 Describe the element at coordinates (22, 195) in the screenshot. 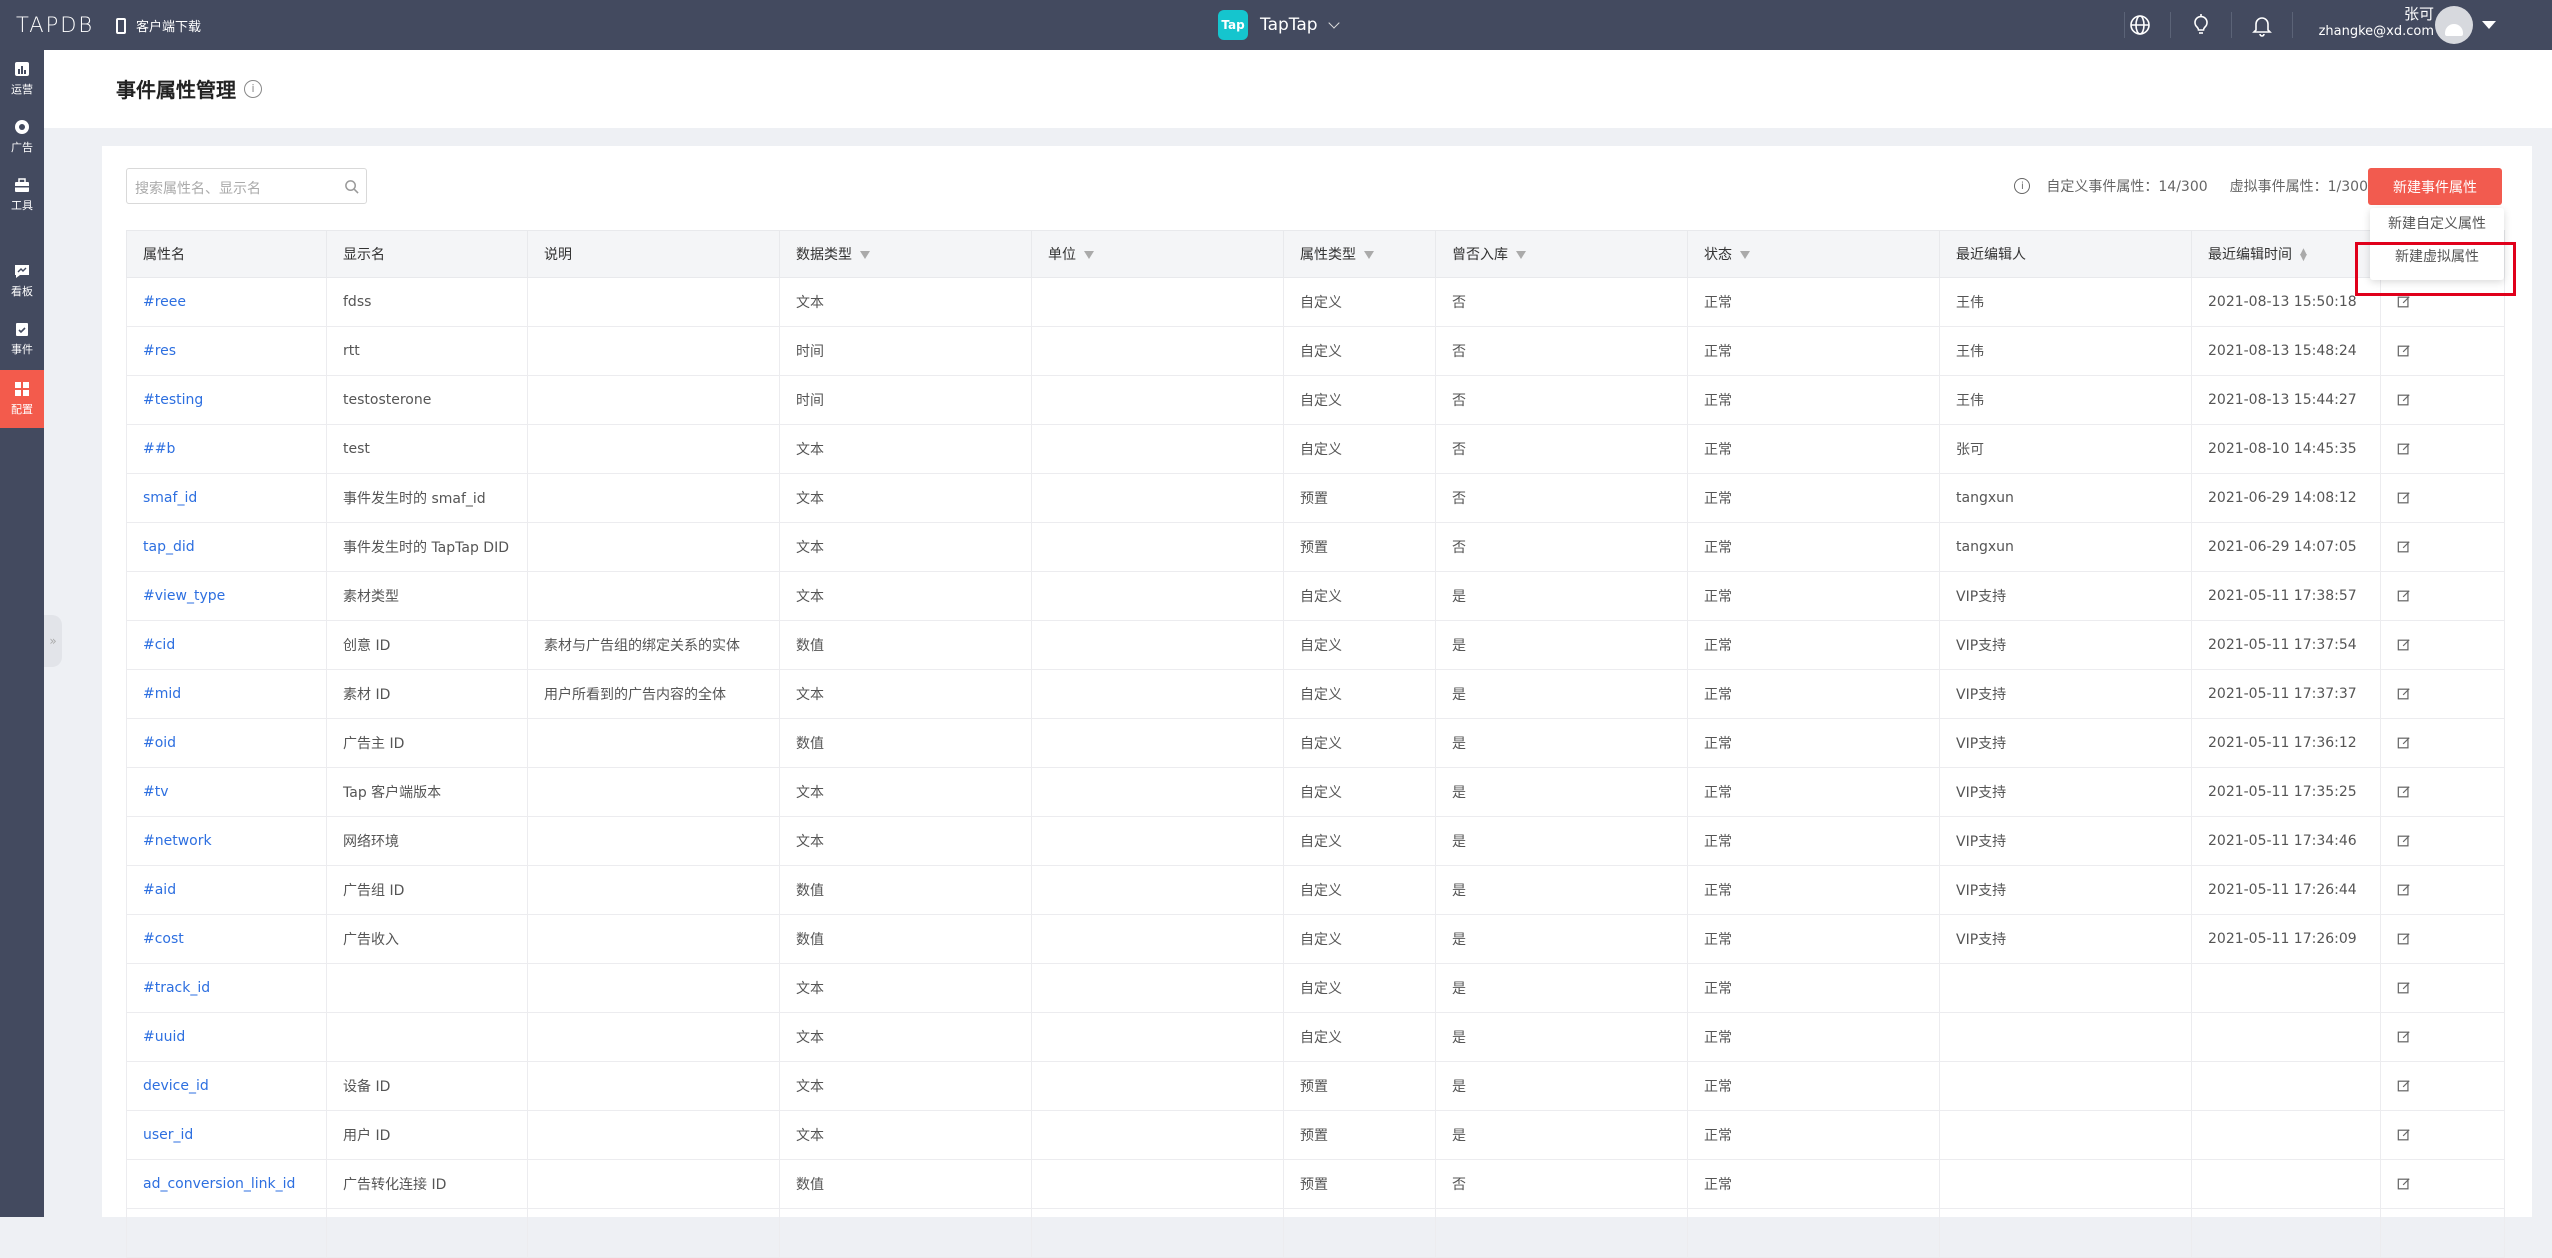

I see `sidebar-item-tools: 工具` at that location.